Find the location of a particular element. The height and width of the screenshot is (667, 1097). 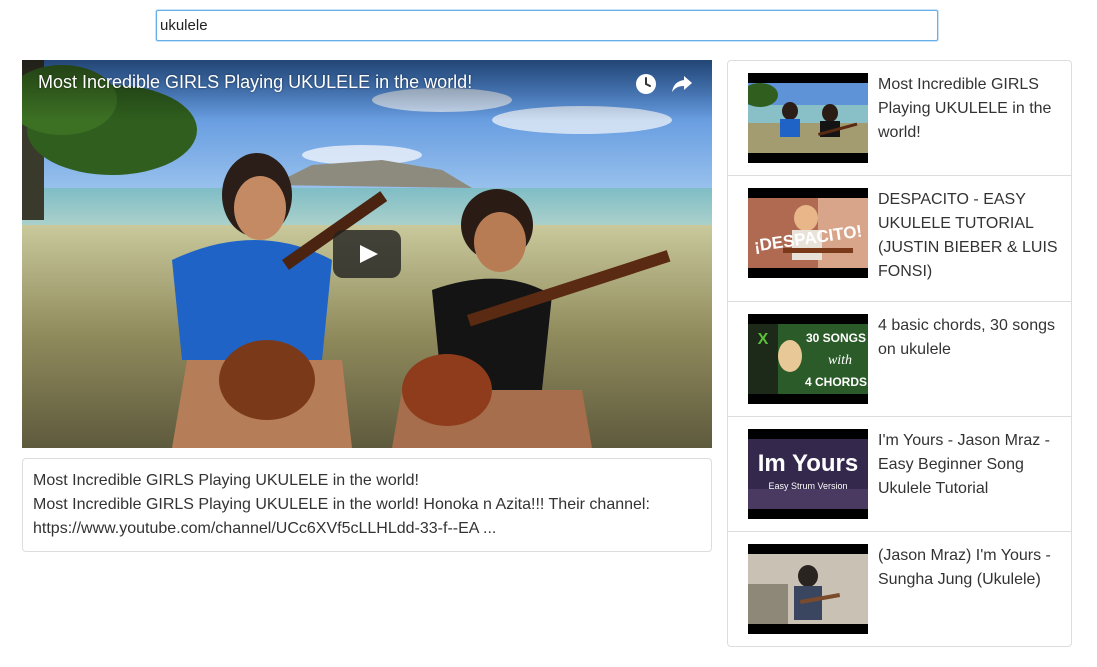

video-thumbnail: ¡DESPACITO! is located at coordinates (808, 233).